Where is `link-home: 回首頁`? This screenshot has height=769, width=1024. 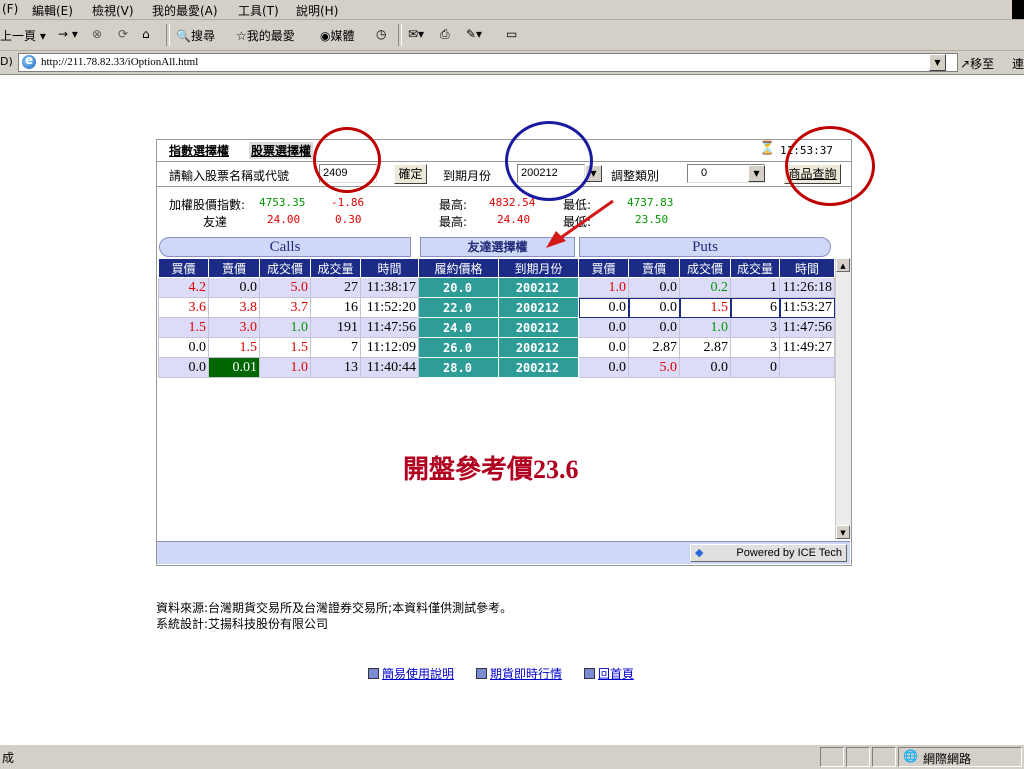 link-home: 回首頁 is located at coordinates (609, 673).